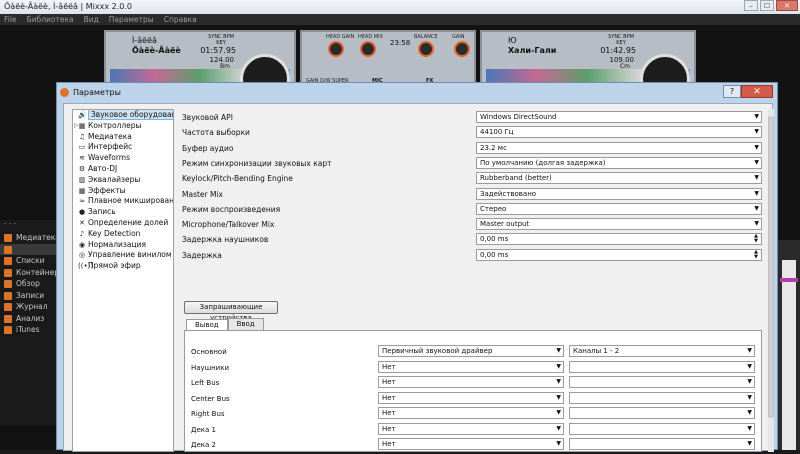 The height and width of the screenshot is (454, 800). What do you see at coordinates (123, 212) in the screenshot?
I see `nav-item: ● Запись` at bounding box center [123, 212].